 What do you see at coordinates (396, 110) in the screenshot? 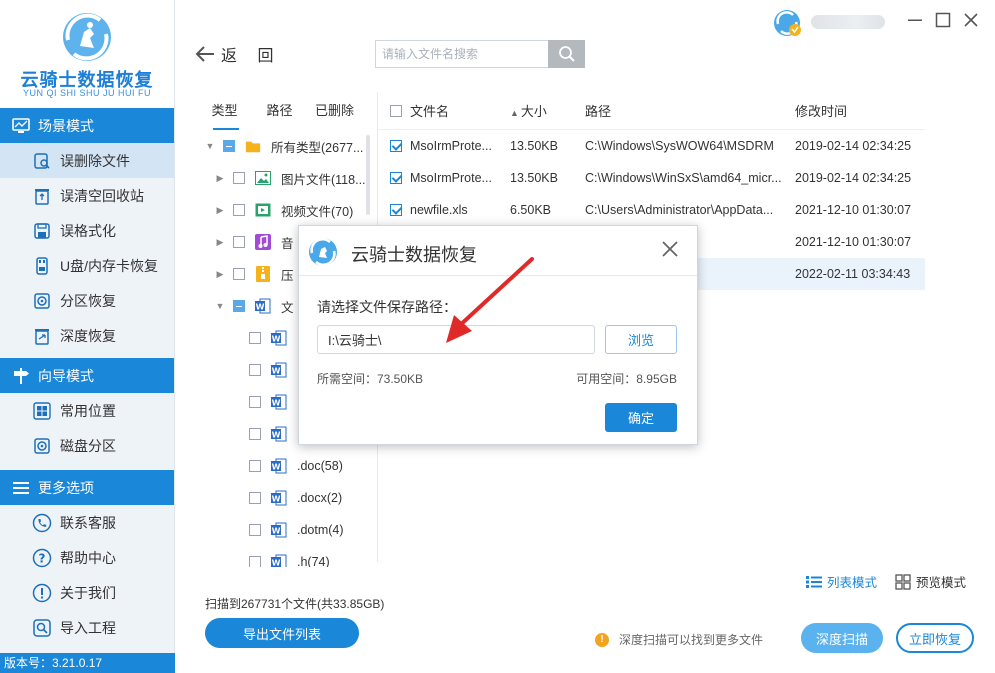
I see `select-all-checkbox` at bounding box center [396, 110].